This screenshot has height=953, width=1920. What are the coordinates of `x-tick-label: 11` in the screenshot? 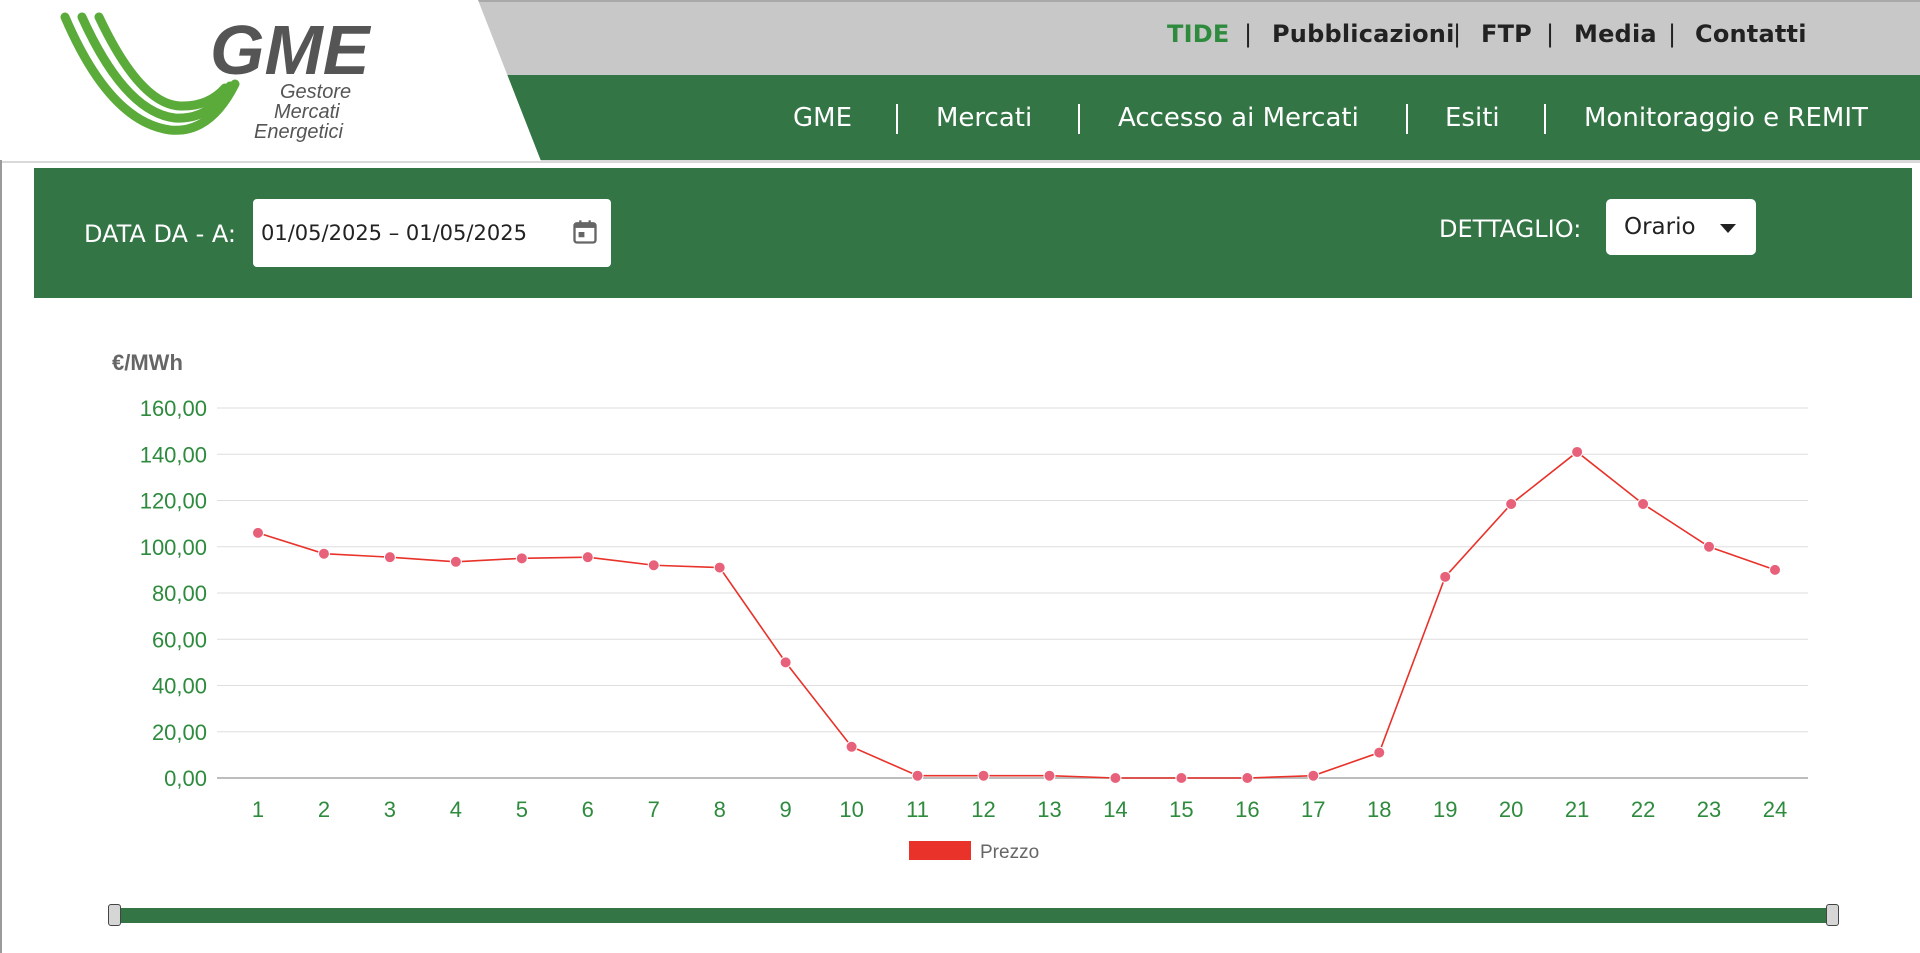 It's located at (917, 809).